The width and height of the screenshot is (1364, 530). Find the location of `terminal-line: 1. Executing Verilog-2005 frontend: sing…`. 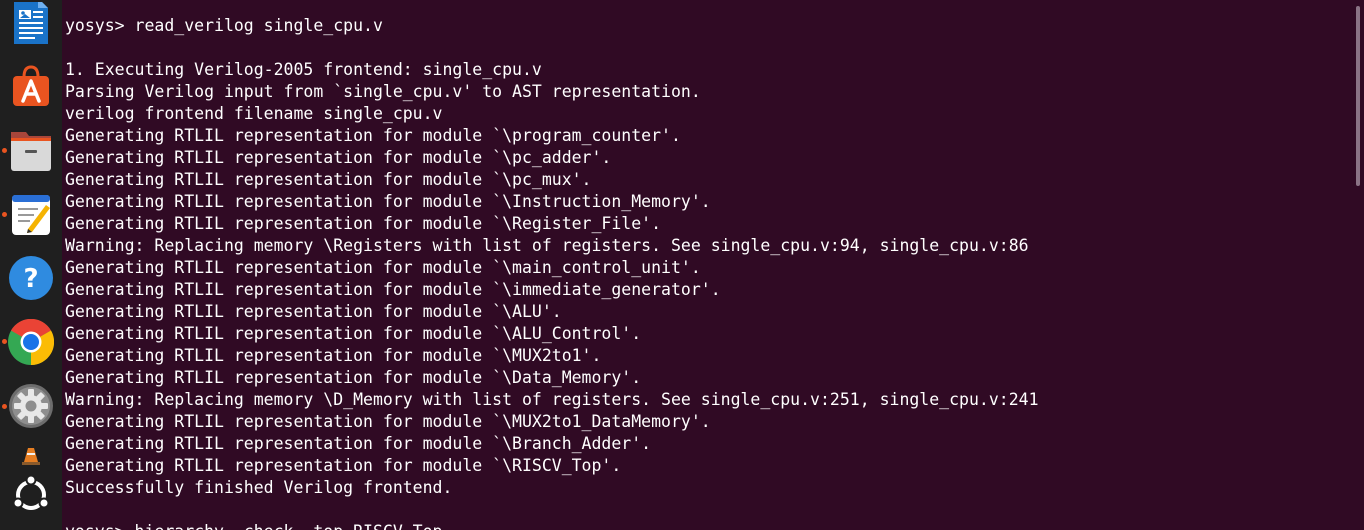

terminal-line: 1. Executing Verilog-2005 frontend: sing… is located at coordinates (303, 69).